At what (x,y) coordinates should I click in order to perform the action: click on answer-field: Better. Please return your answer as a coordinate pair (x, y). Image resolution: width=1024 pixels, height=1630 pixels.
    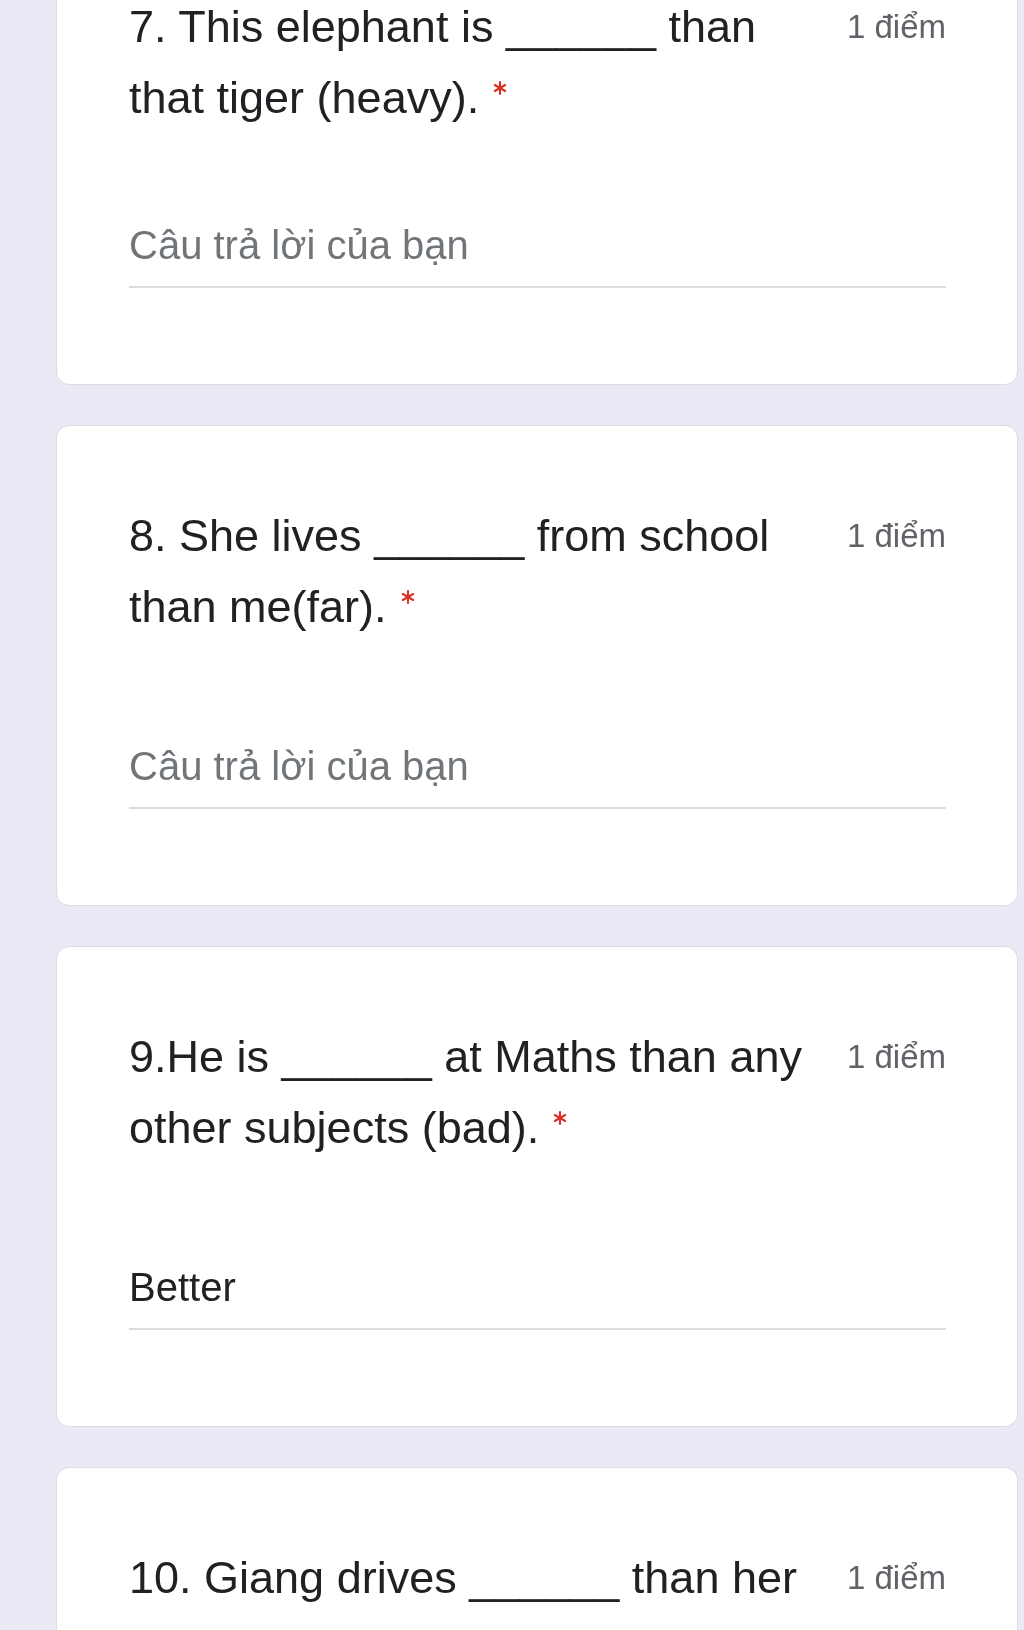
    Looking at the image, I should click on (537, 1296).